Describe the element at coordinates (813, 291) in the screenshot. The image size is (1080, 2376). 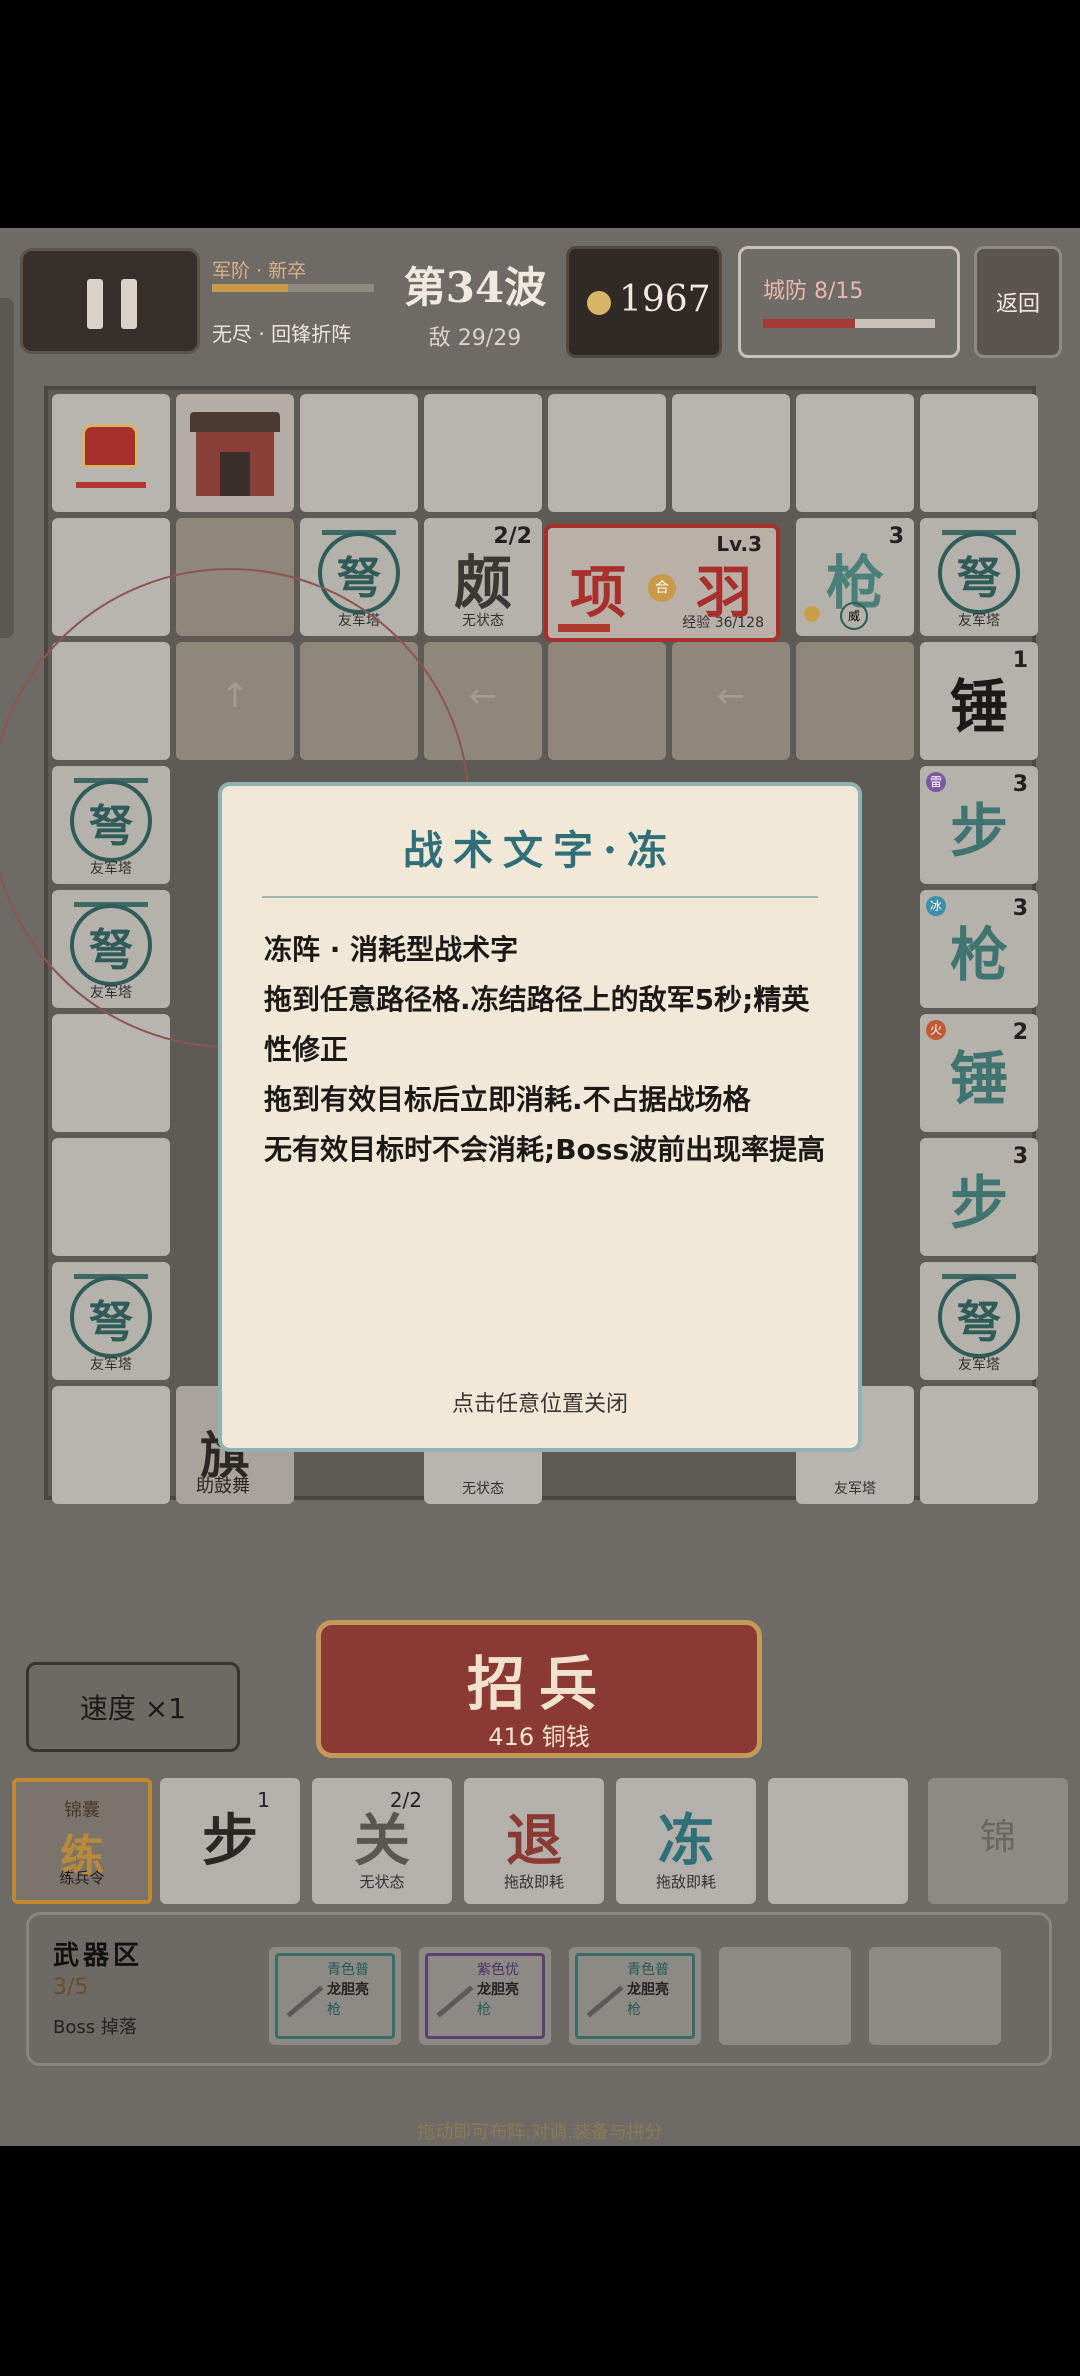
I see `defense-label: 城防 8/15` at that location.